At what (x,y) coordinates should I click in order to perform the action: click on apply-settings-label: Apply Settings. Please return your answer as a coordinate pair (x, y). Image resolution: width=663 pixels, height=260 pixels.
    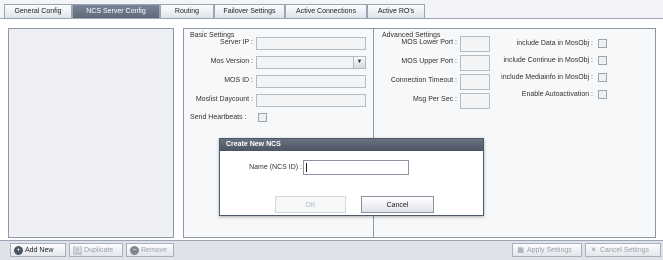
    Looking at the image, I should click on (549, 250).